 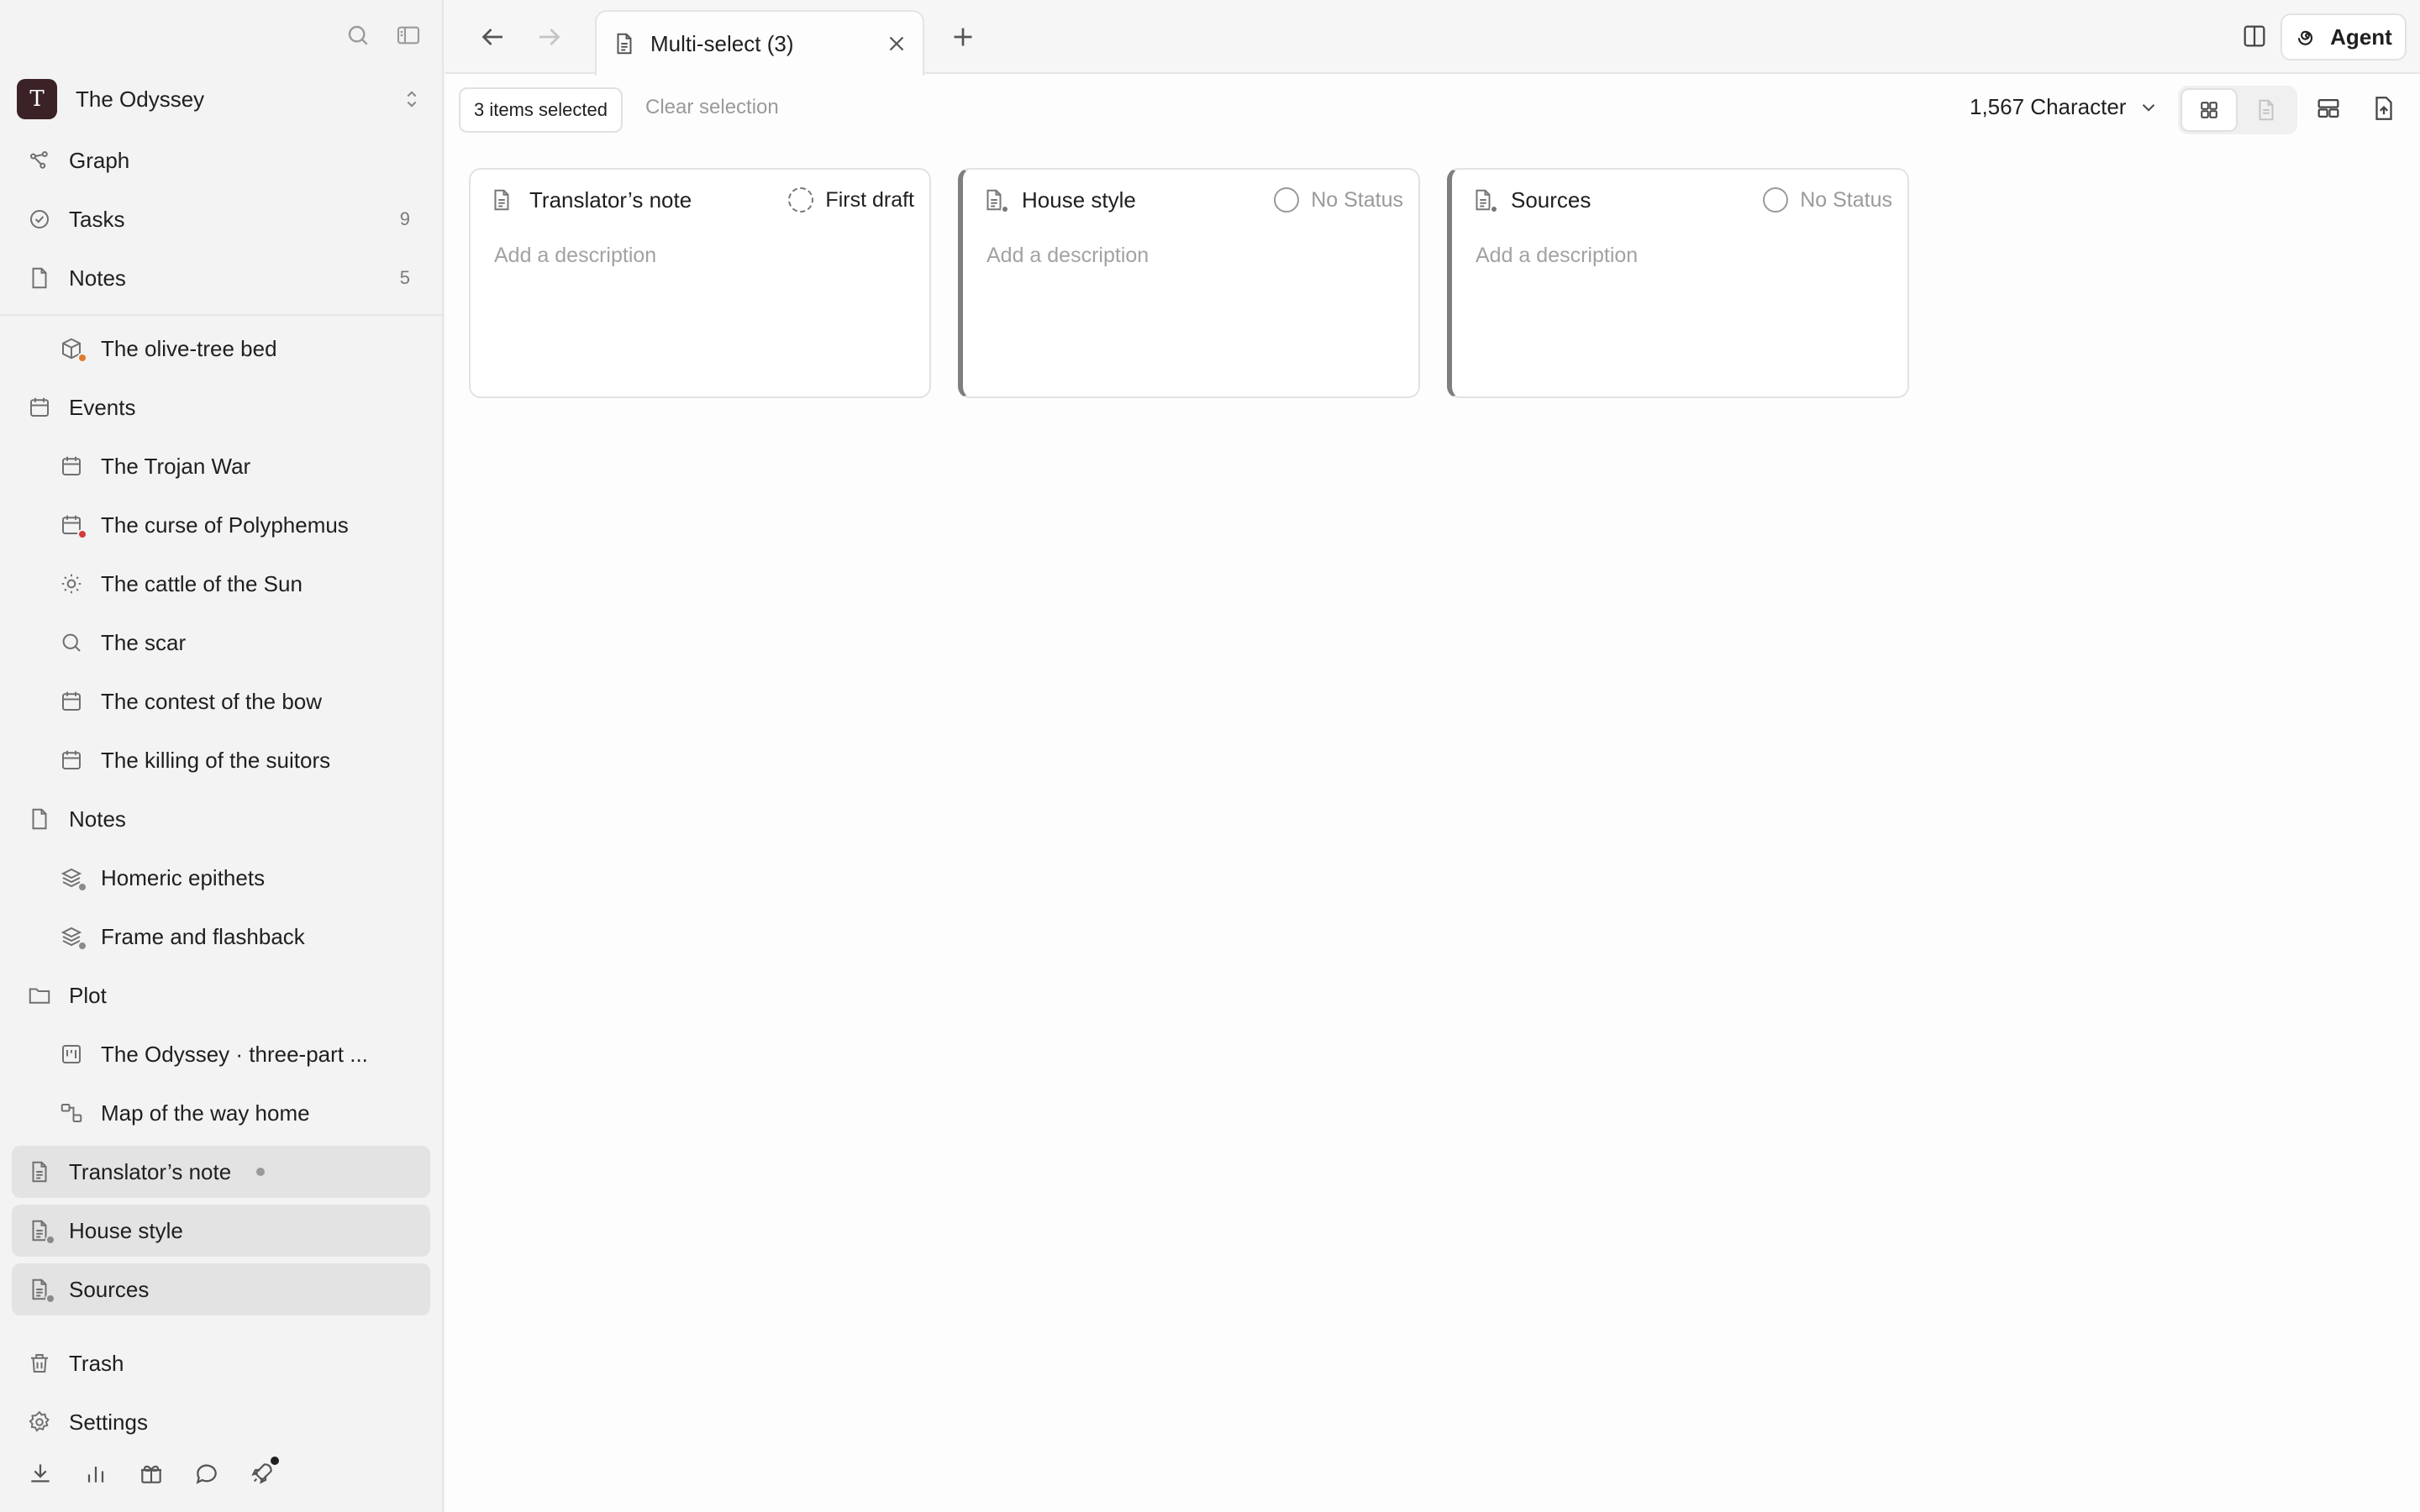 What do you see at coordinates (221, 819) in the screenshot?
I see `sidebar-item-notes: Notes` at bounding box center [221, 819].